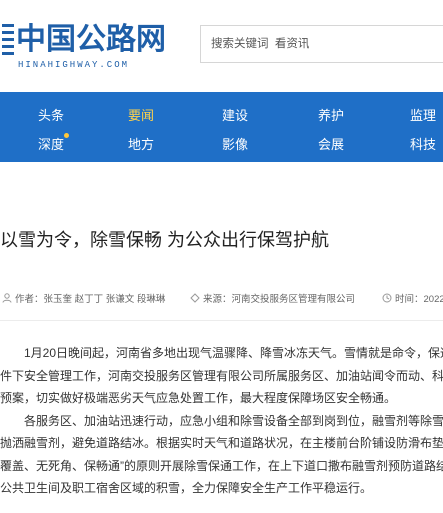 The height and width of the screenshot is (513, 443). I want to click on article-source: 来源：河南交投服务区管理有限公司, so click(272, 298).